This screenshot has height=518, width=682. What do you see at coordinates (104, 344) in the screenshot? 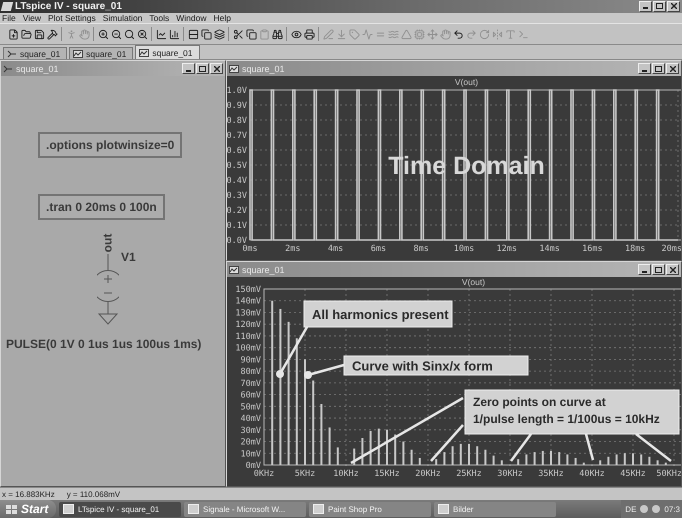
I see `component-value: PULSE(0 1V 0 1us 1us 100us 1ms)` at bounding box center [104, 344].